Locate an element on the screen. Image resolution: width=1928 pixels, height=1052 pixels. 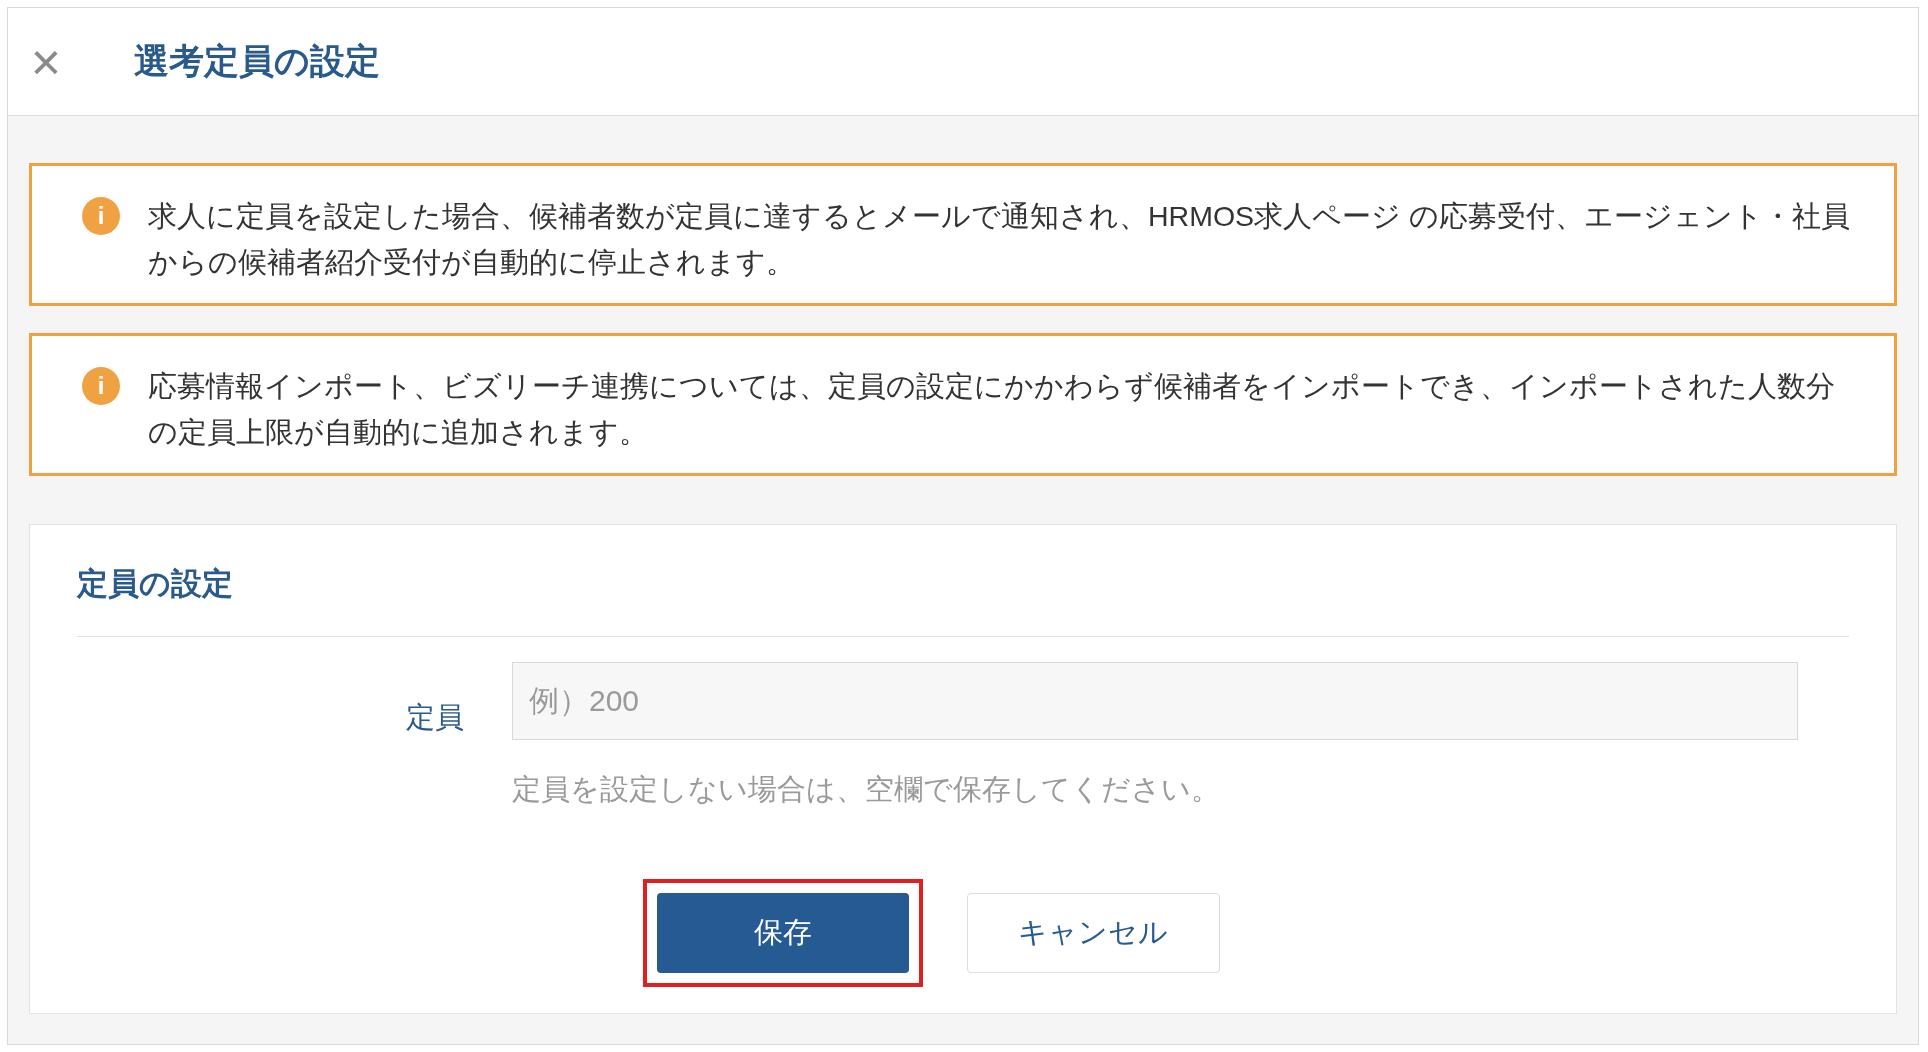
notice-text: 求人に定員を設定した場合、候補者数が定員に達するとメールで通知され、HRMOS求人ページ の応募受付、エージェント・社員からの候補者紹介受付が自動的に停止されます。 is located at coordinates (999, 239).